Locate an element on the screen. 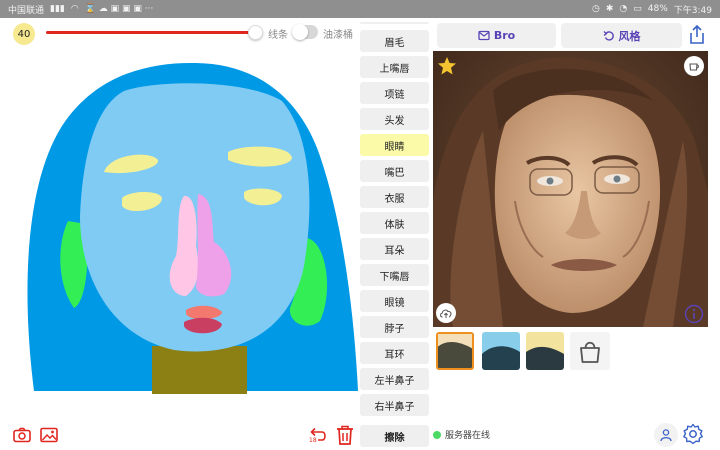 This screenshot has height=450, width=720. camera-icon is located at coordinates (22, 435).